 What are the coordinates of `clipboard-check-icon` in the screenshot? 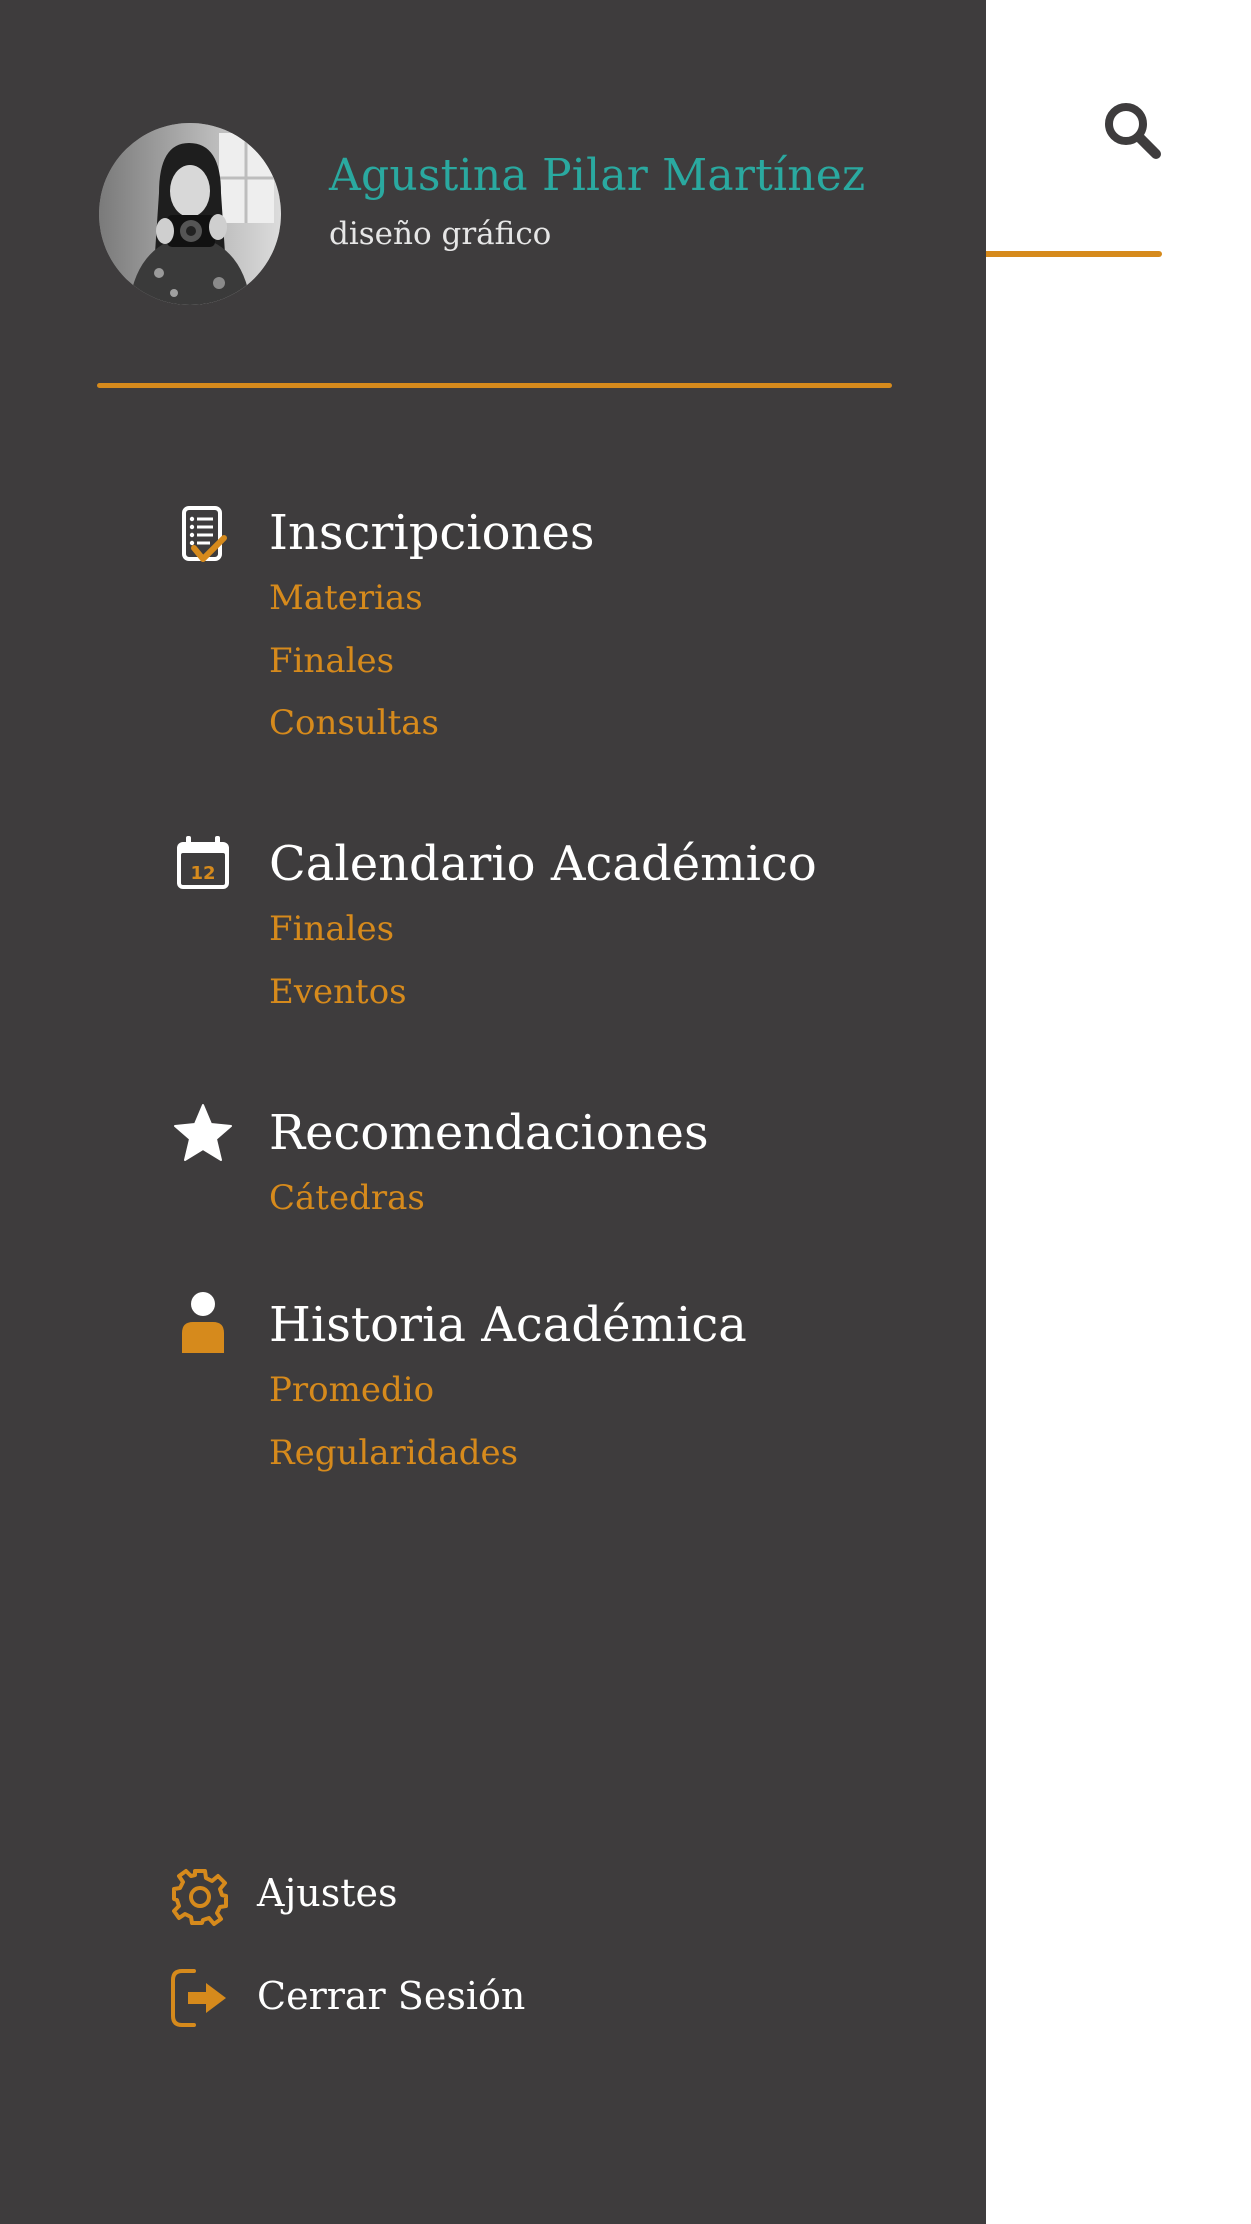 It's located at (203, 536).